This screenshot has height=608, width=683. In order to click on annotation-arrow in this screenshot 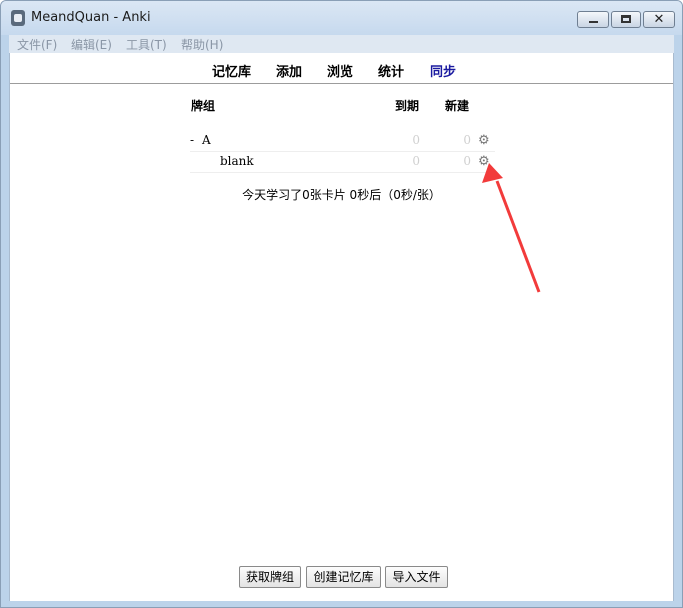, I will do `click(511, 228)`.